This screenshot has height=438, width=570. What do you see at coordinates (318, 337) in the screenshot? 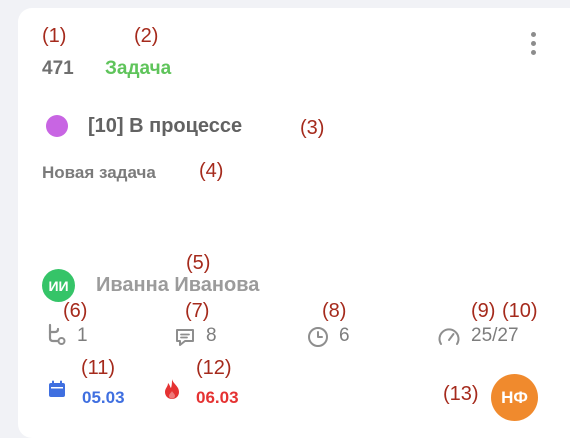
I see `clock-icon` at bounding box center [318, 337].